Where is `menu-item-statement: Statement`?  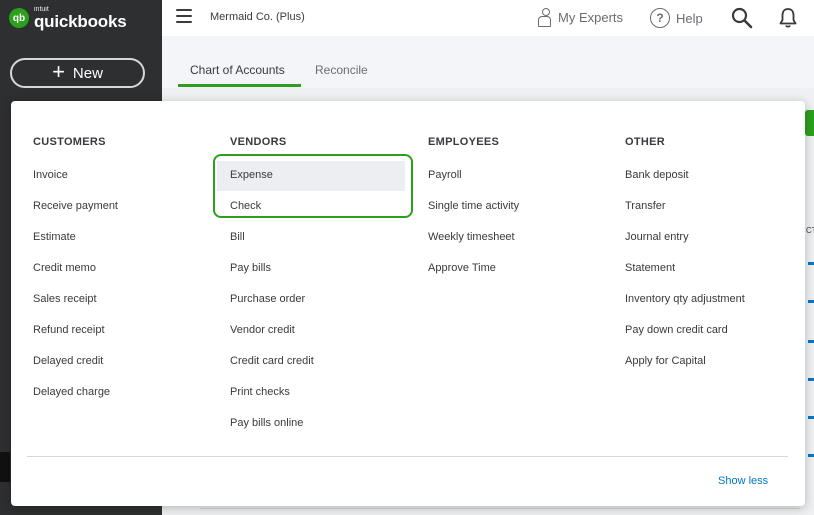
menu-item-statement: Statement is located at coordinates (650, 268).